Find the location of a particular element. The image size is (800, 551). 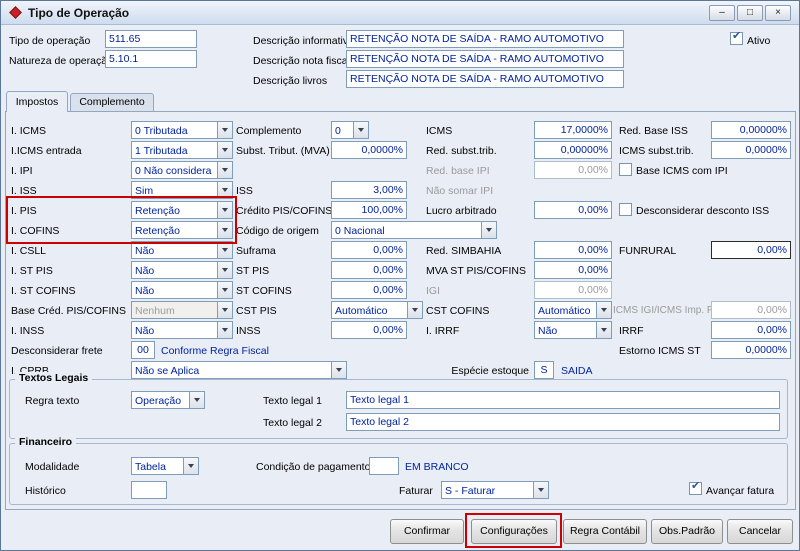

frete-note: Conforme Regra Fiscal is located at coordinates (215, 351).